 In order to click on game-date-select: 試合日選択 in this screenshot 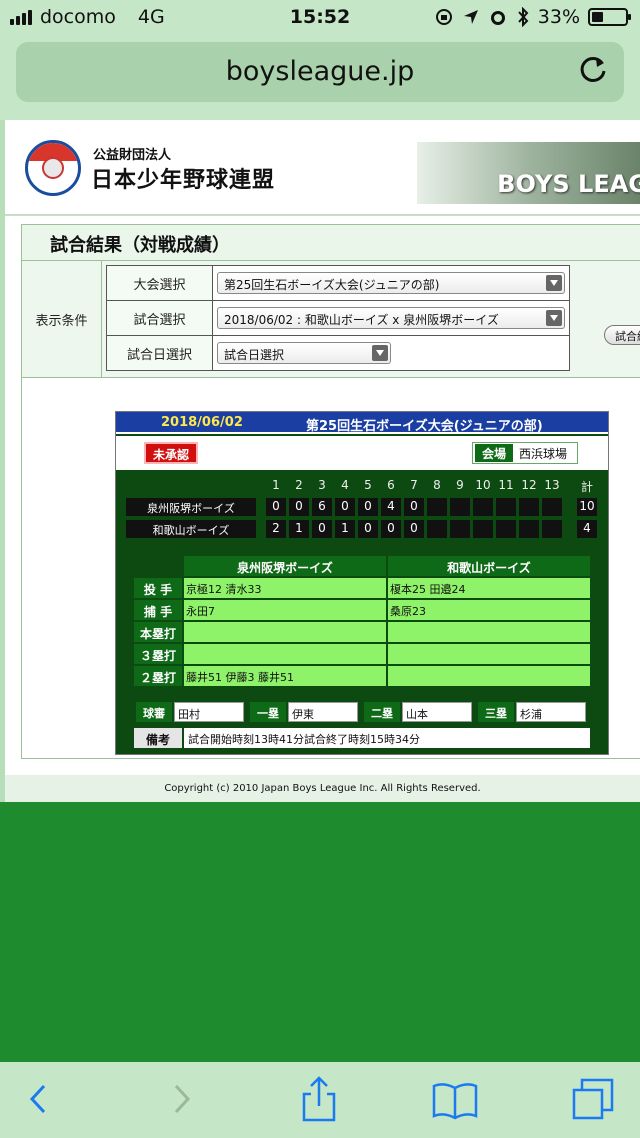, I will do `click(304, 353)`.